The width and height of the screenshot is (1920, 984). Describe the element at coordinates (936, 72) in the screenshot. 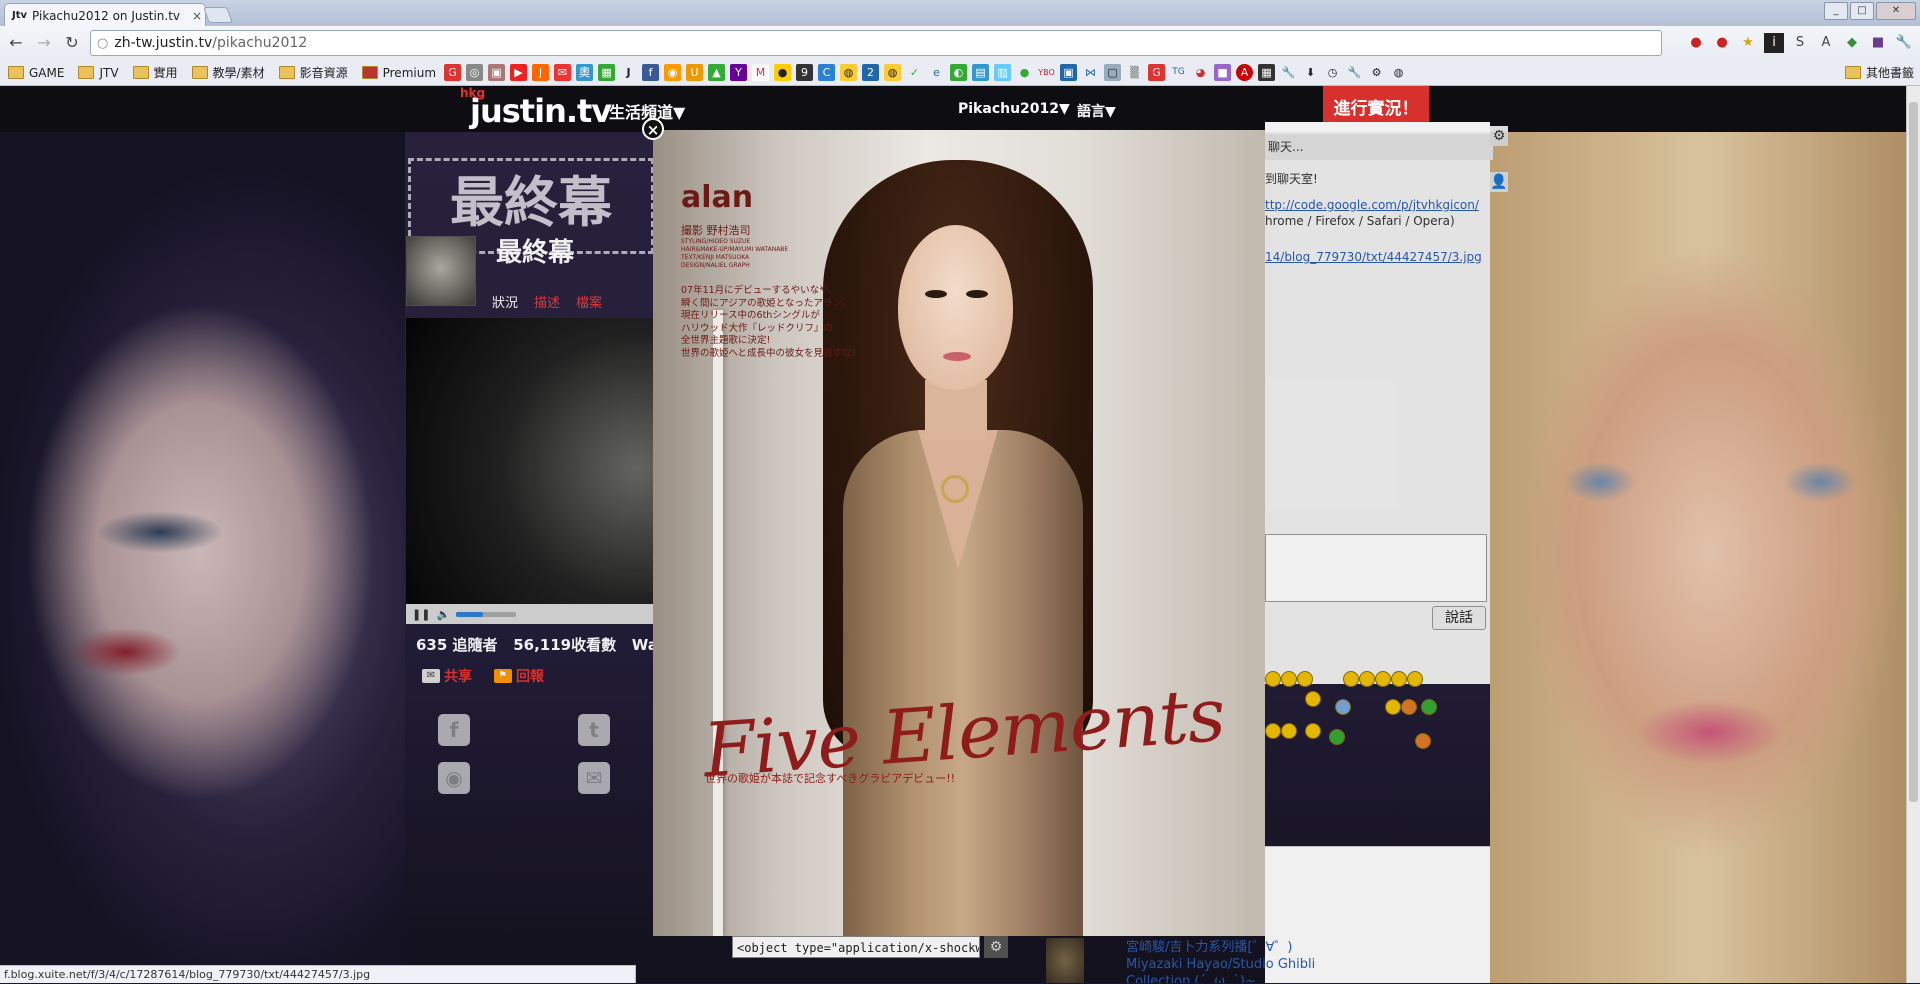

I see `ie-icon: e` at that location.